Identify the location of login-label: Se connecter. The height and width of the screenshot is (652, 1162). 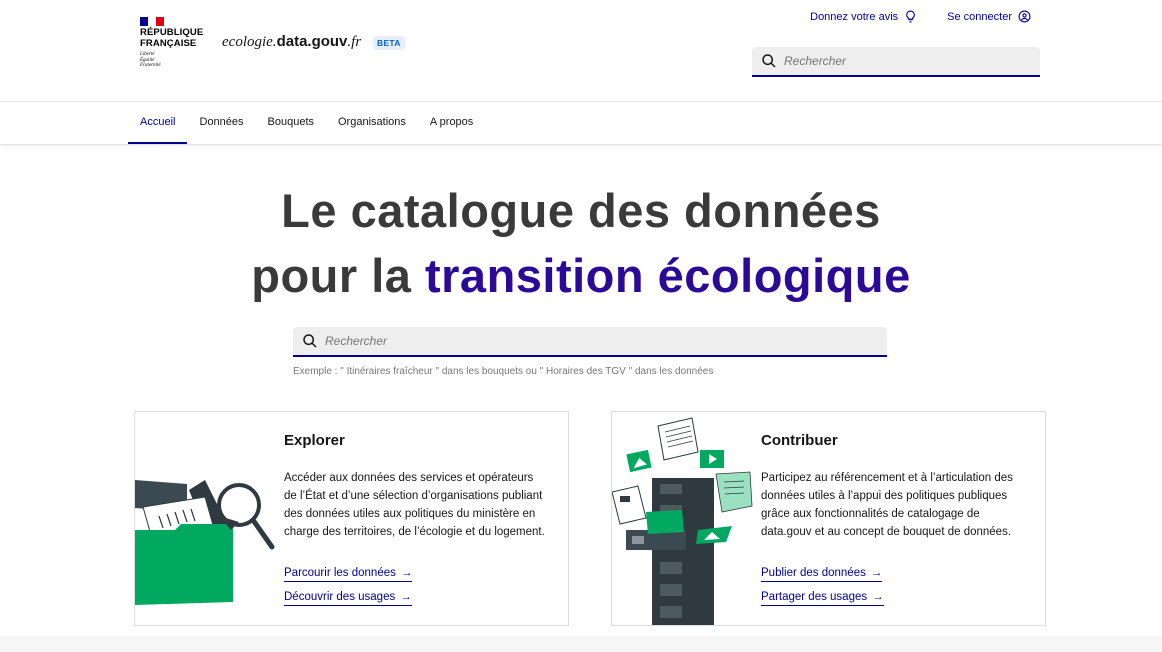
(979, 16).